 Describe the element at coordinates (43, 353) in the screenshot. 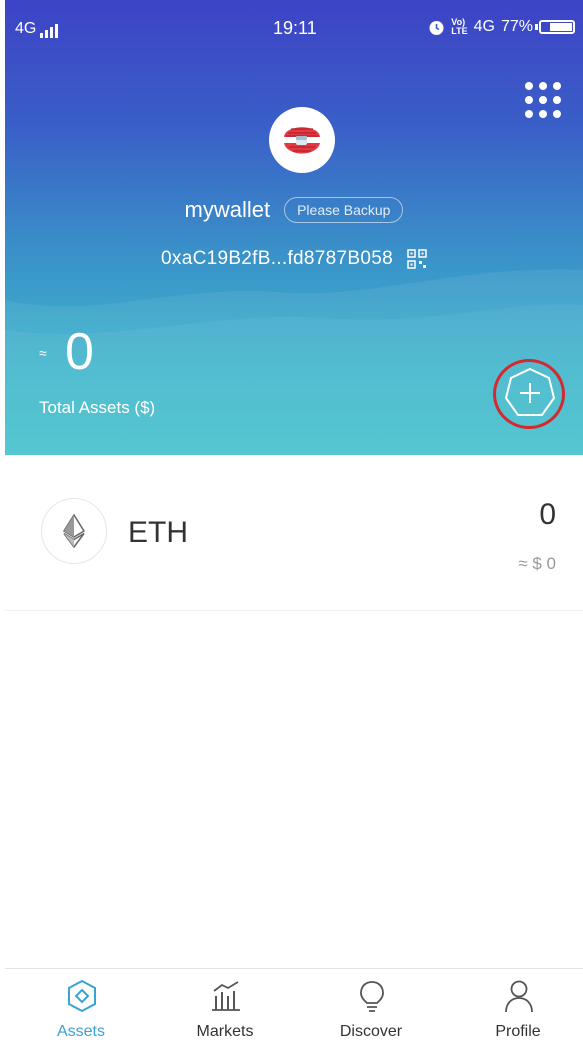

I see `approx-symbol: ≈` at that location.